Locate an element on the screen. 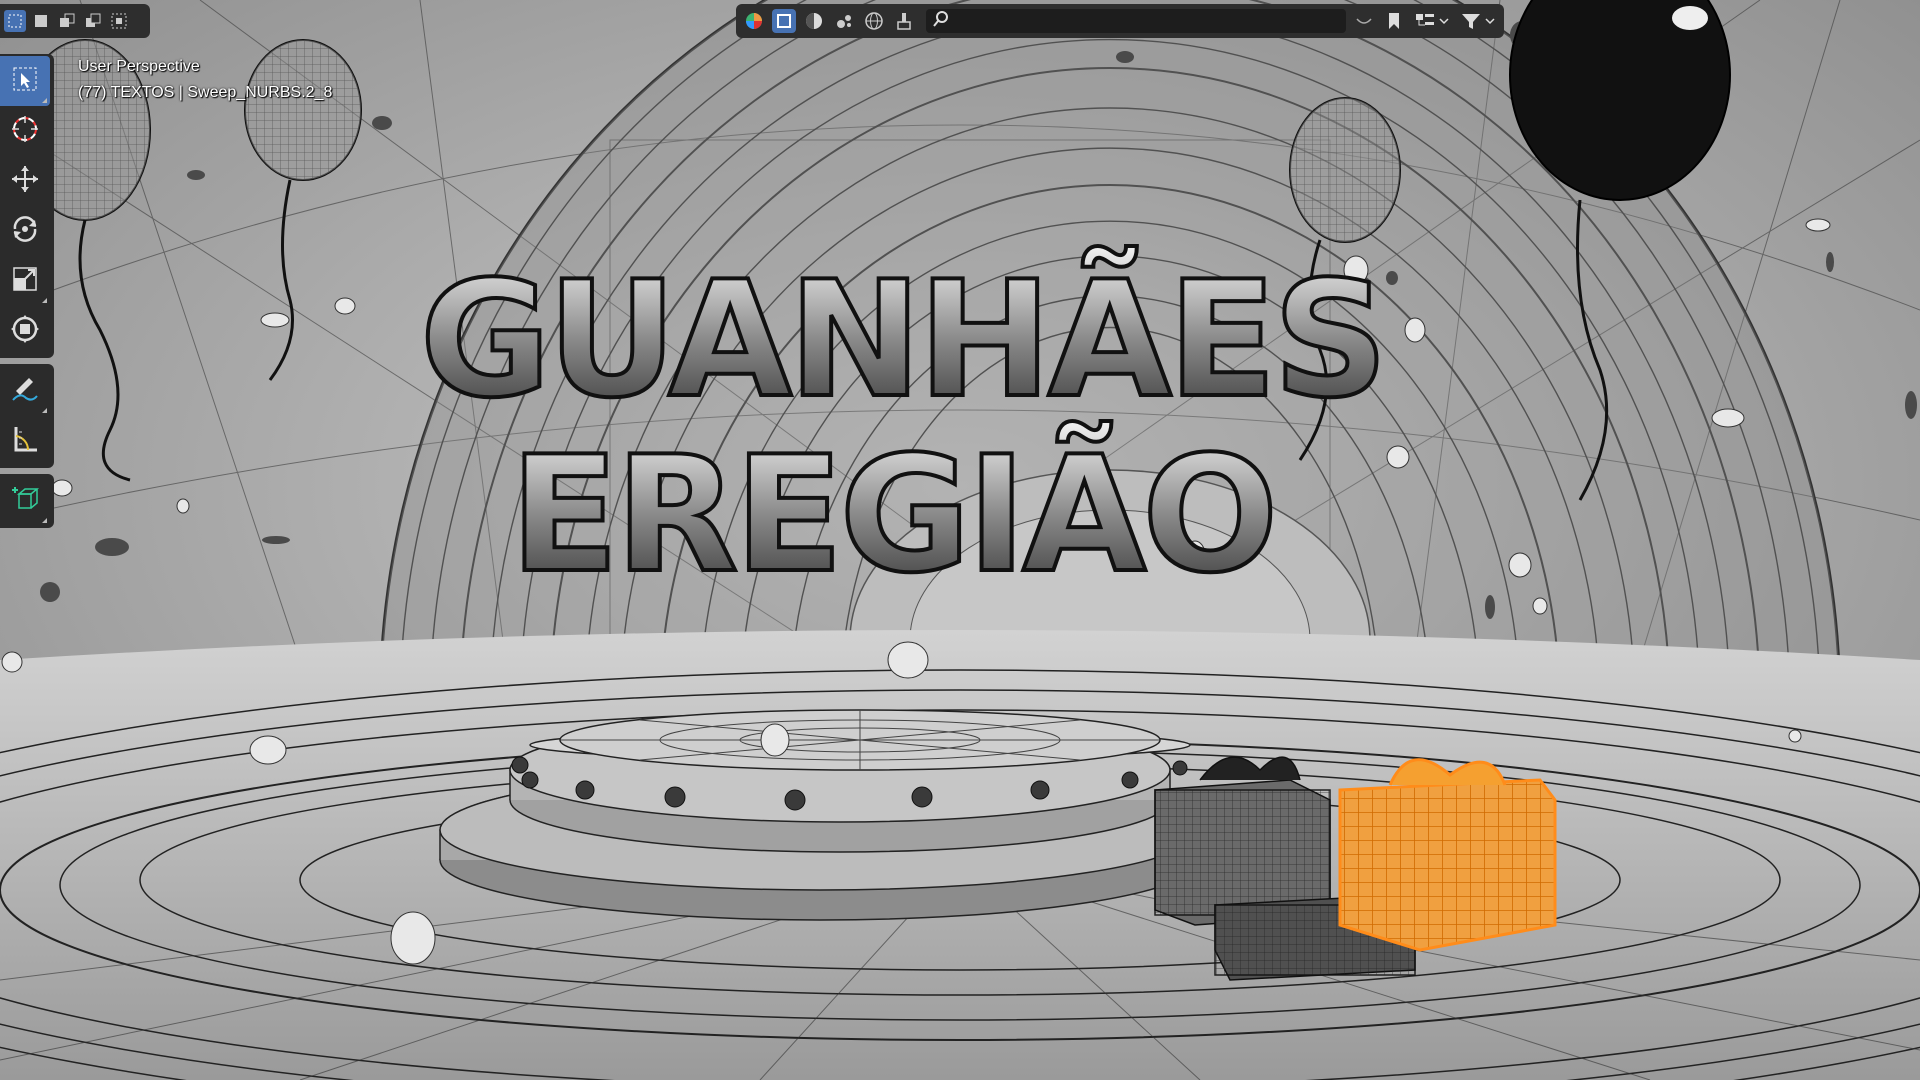  add-cube-icon is located at coordinates (25, 501).